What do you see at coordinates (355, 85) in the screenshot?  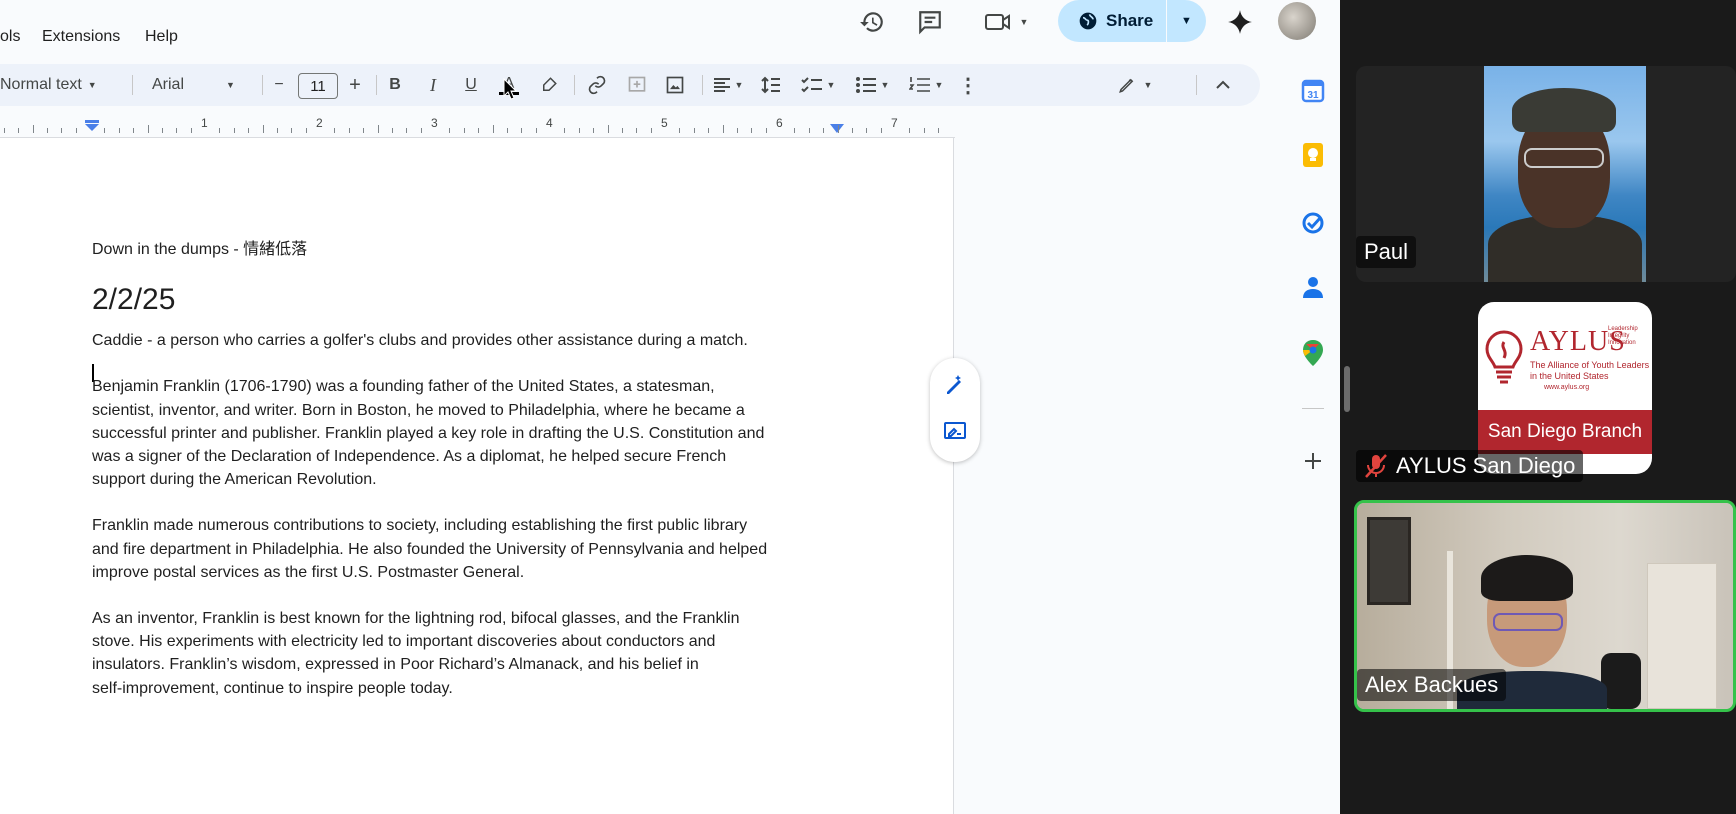 I see `increase-font-size-button: +` at bounding box center [355, 85].